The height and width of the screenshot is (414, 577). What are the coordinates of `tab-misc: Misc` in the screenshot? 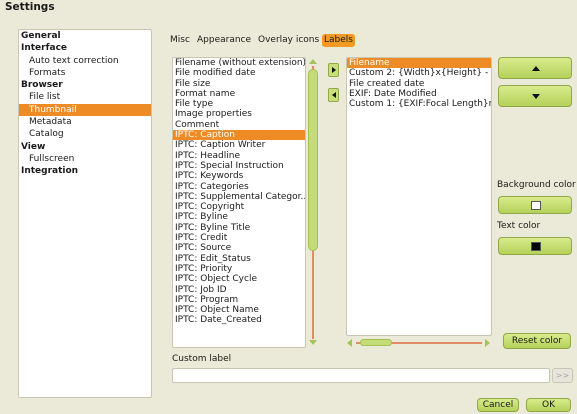 It's located at (180, 40).